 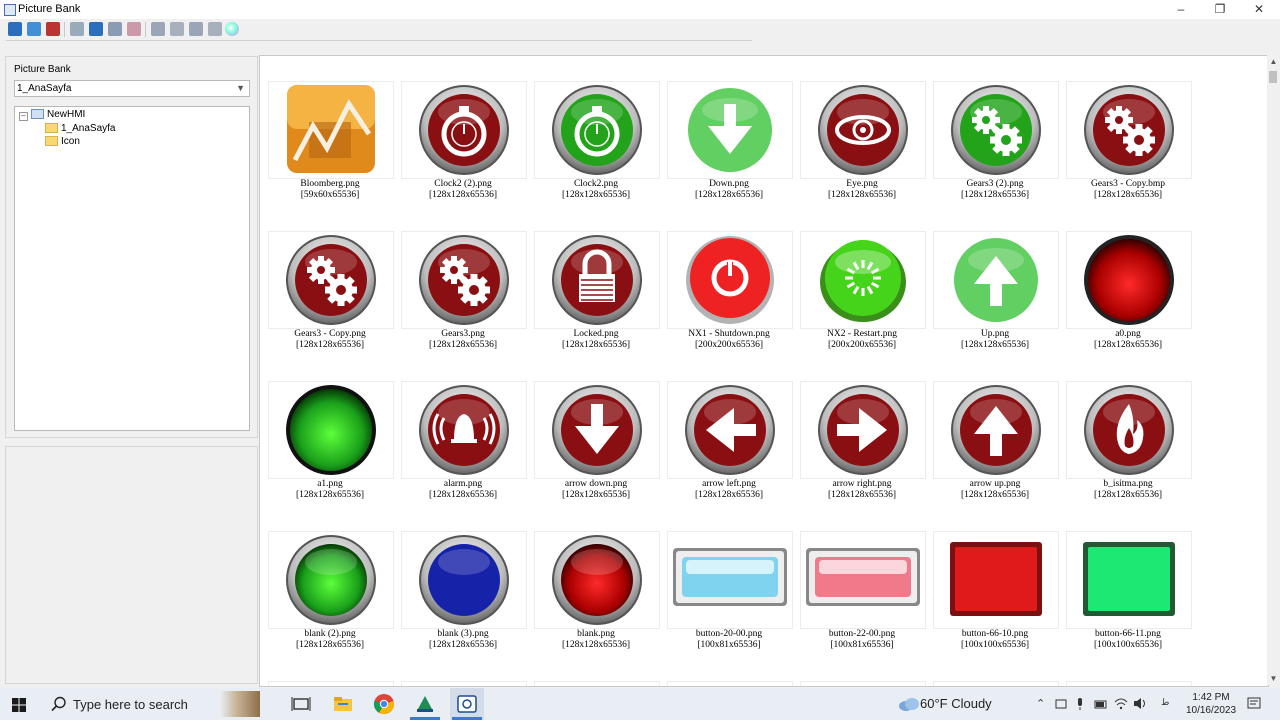 I want to click on hmi-designer-icon, so click(x=425, y=704).